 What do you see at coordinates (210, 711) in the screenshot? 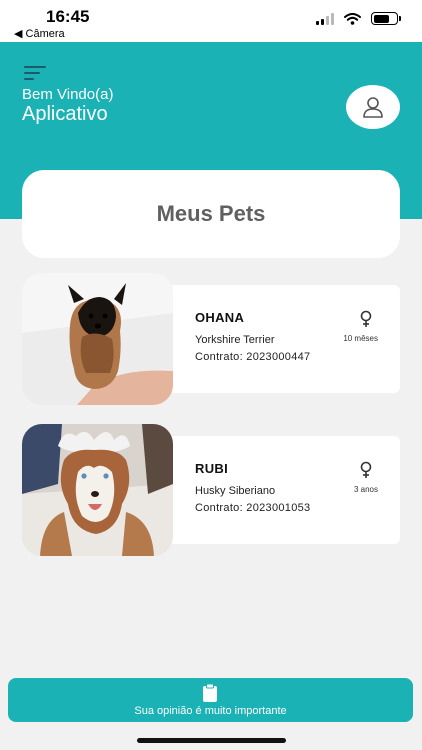
I see `feedback-label: Sua opinião é muito importante` at bounding box center [210, 711].